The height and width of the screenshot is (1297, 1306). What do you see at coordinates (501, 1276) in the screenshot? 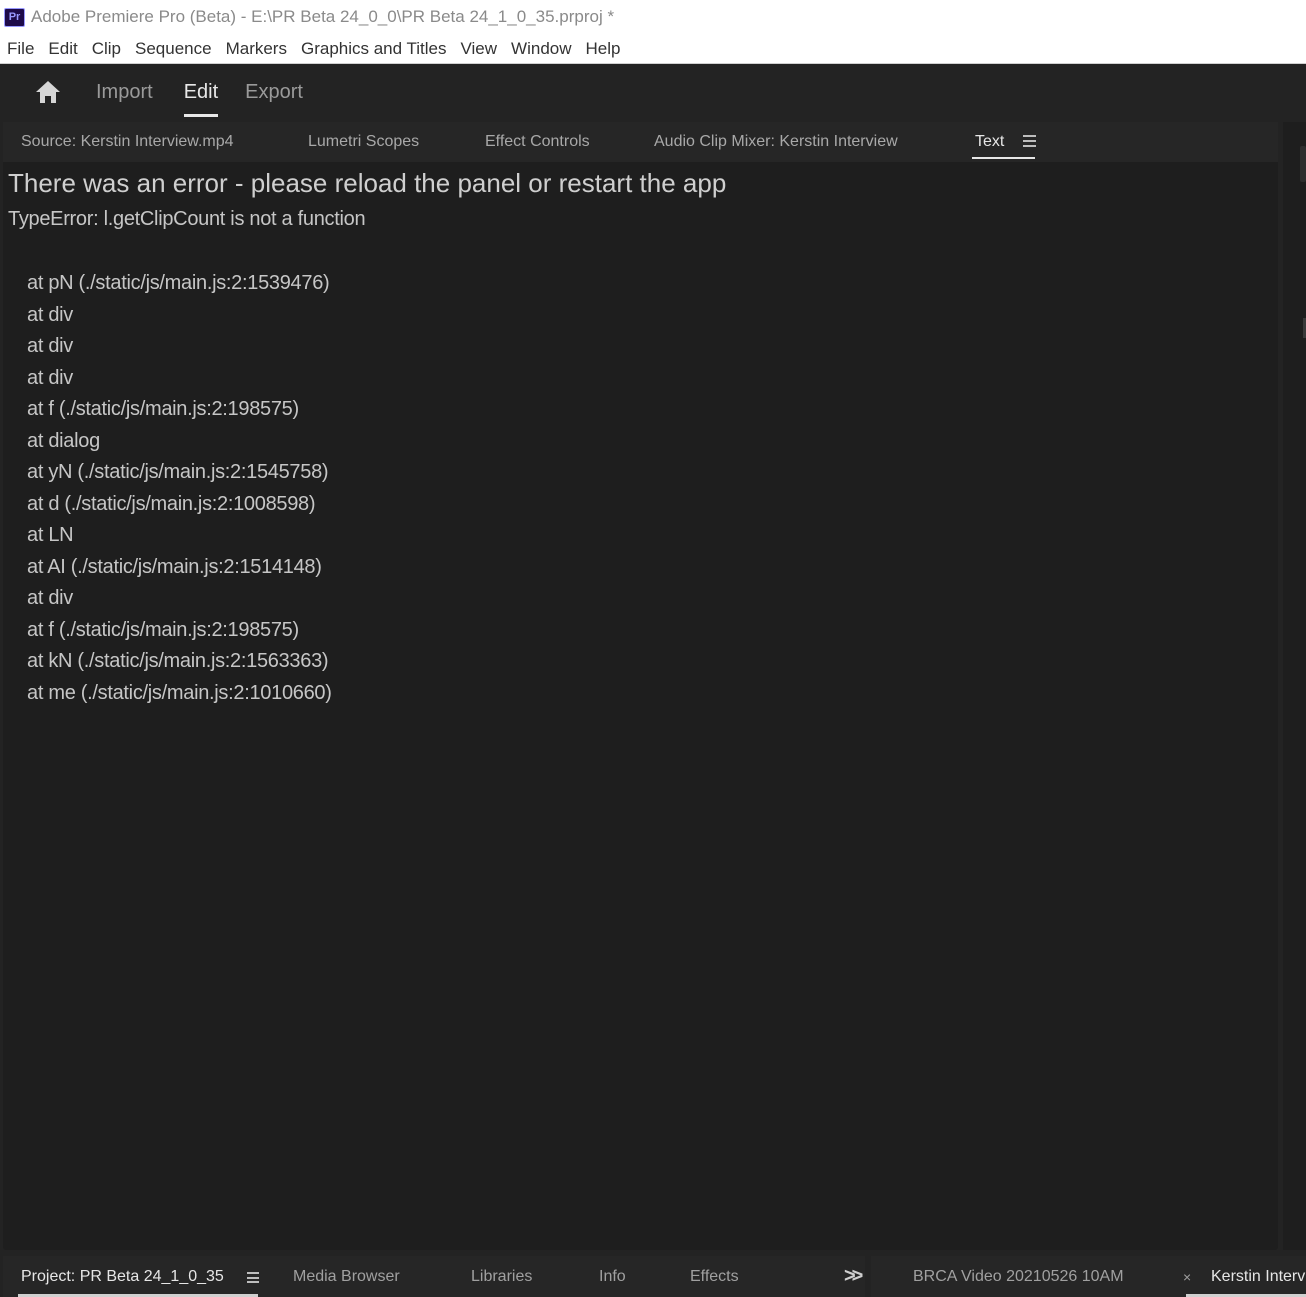
I see `tab-libraries: Libraries` at bounding box center [501, 1276].